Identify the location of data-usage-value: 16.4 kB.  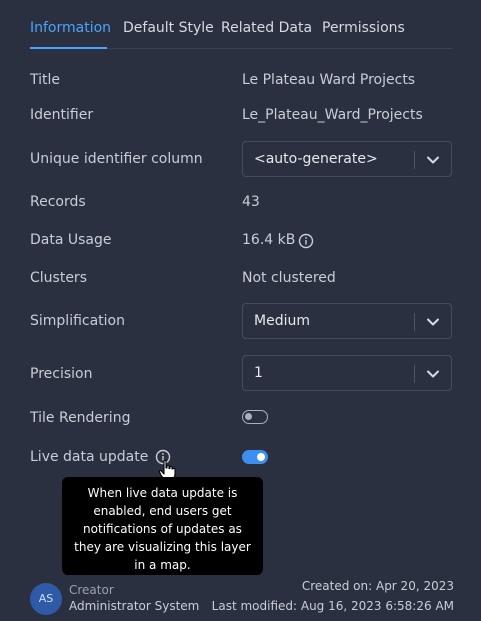
(269, 240).